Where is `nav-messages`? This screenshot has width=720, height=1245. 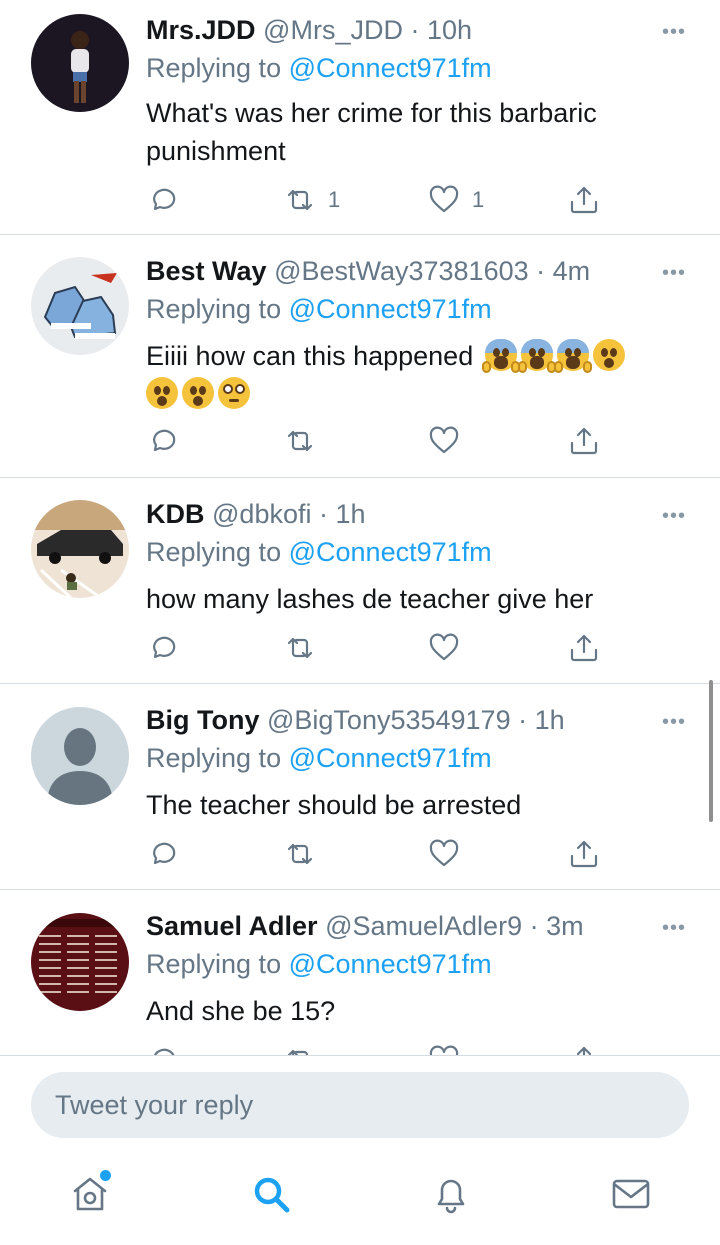 nav-messages is located at coordinates (631, 1194).